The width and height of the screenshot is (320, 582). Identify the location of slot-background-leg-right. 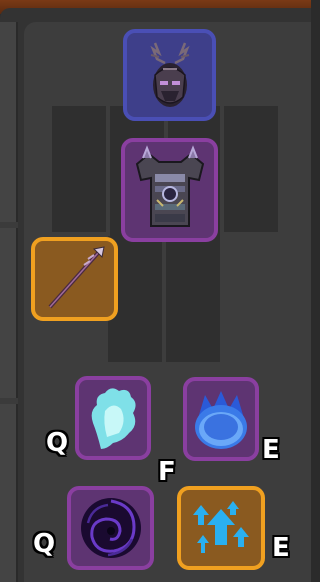
(193, 299).